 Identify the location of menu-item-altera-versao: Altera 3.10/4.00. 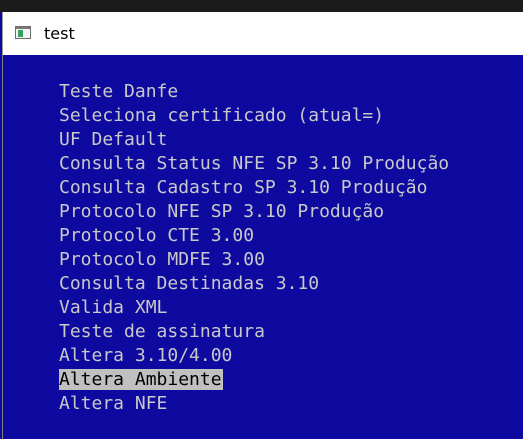
(254, 356).